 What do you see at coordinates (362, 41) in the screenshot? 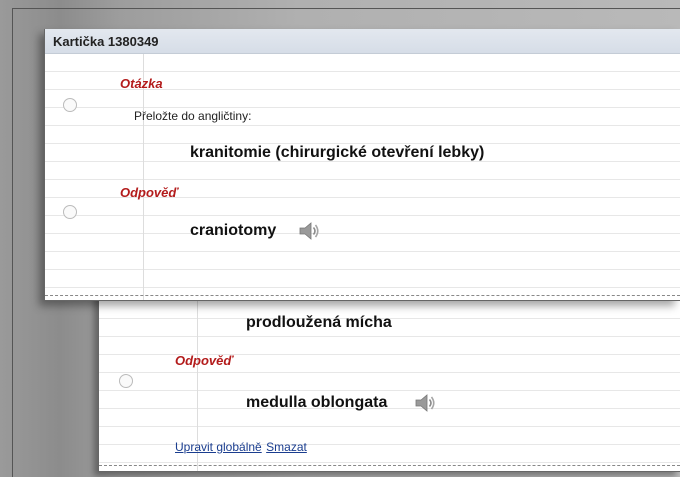
I see `card-header: Kartička 1380349` at bounding box center [362, 41].